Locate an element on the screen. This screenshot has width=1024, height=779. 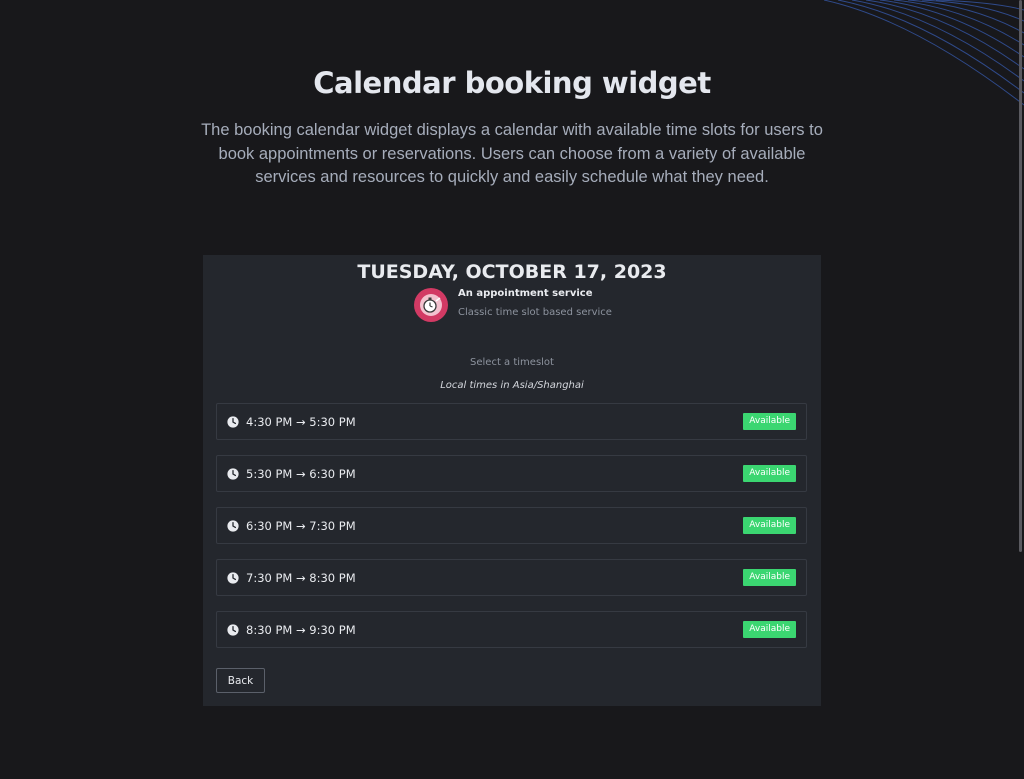
timeslot-time: 6:30 PM → 7:30 PM is located at coordinates (301, 526).